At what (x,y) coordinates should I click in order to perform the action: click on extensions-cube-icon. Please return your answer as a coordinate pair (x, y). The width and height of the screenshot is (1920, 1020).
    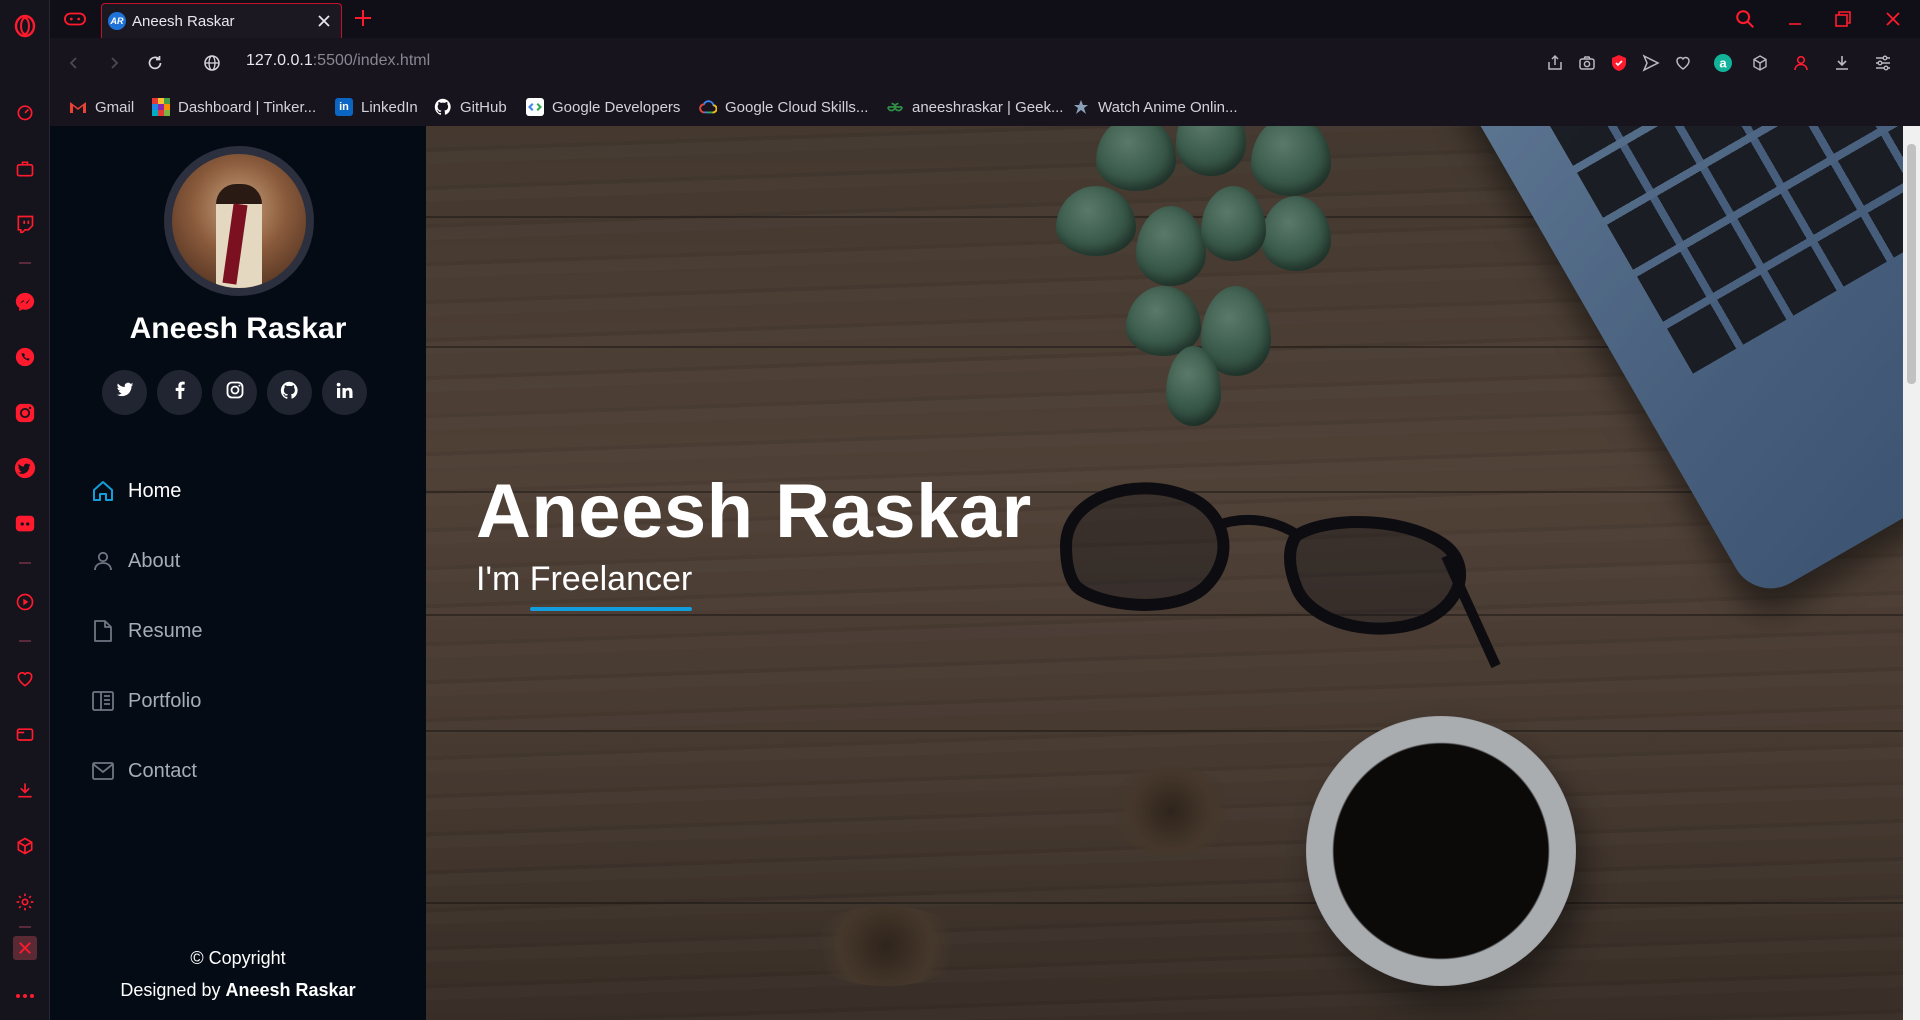
    Looking at the image, I should click on (25, 846).